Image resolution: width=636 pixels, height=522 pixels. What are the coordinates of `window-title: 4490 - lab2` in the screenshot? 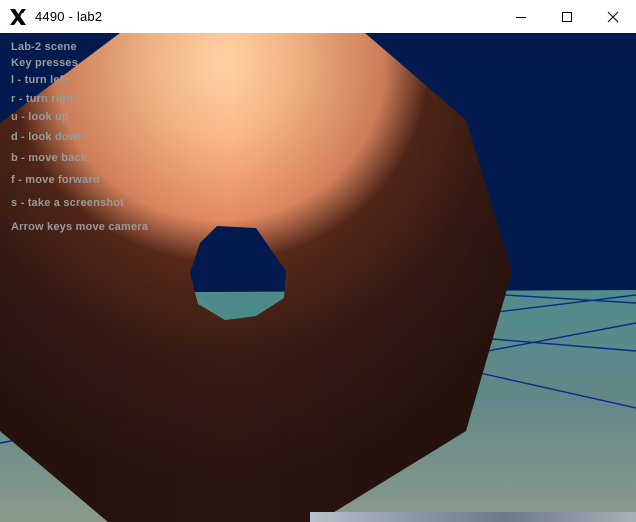 It's located at (69, 16).